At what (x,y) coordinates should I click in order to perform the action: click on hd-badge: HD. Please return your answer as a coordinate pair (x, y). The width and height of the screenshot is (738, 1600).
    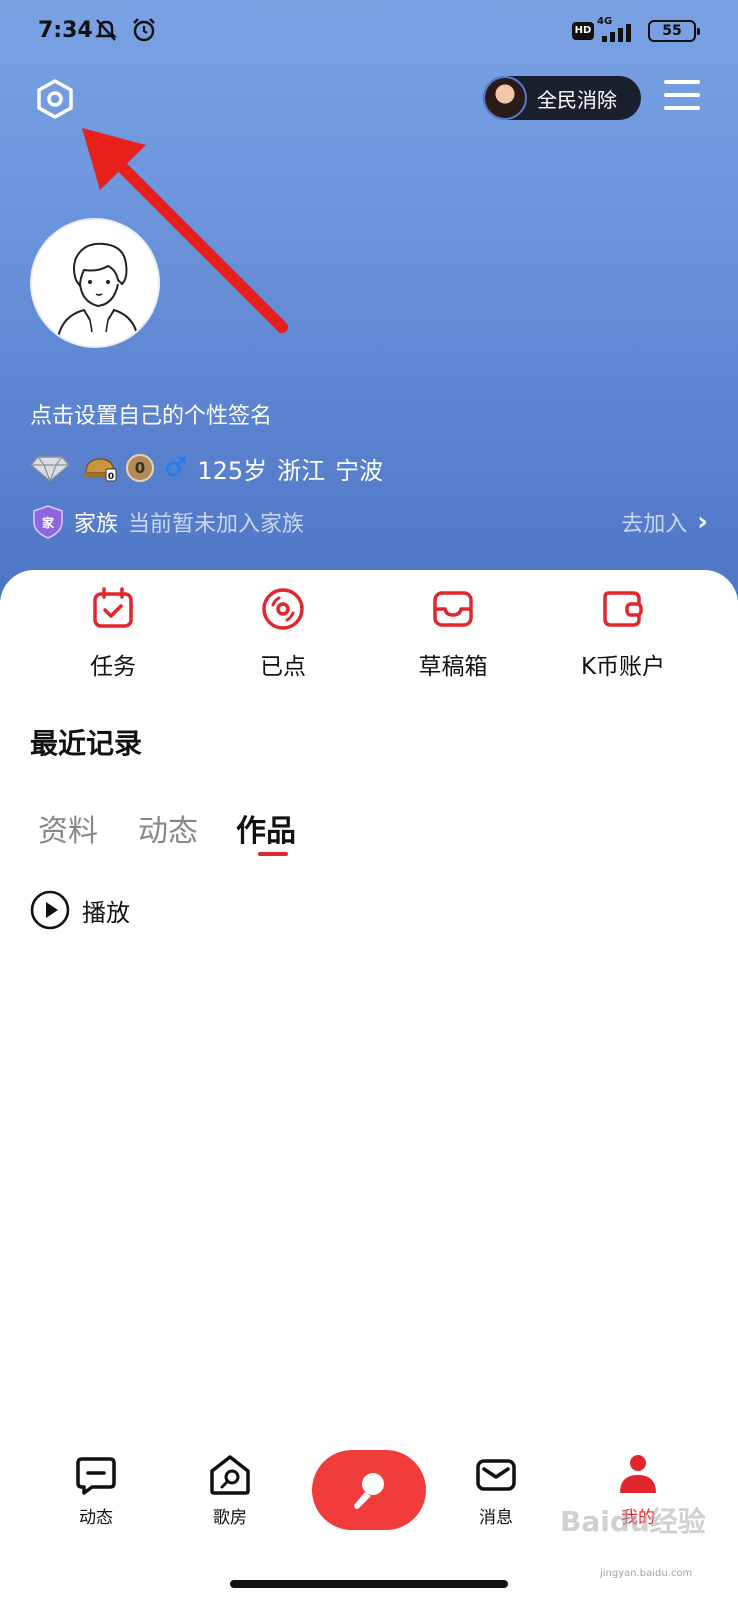
    Looking at the image, I should click on (583, 31).